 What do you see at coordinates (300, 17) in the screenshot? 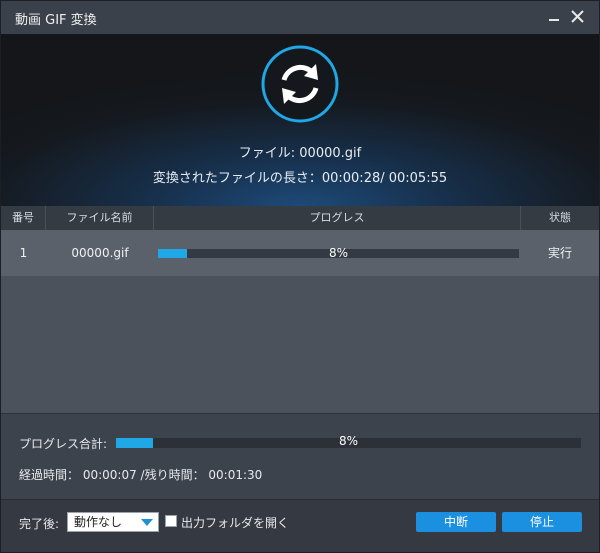
I see `title-bar: 動画 GIF 変換` at bounding box center [300, 17].